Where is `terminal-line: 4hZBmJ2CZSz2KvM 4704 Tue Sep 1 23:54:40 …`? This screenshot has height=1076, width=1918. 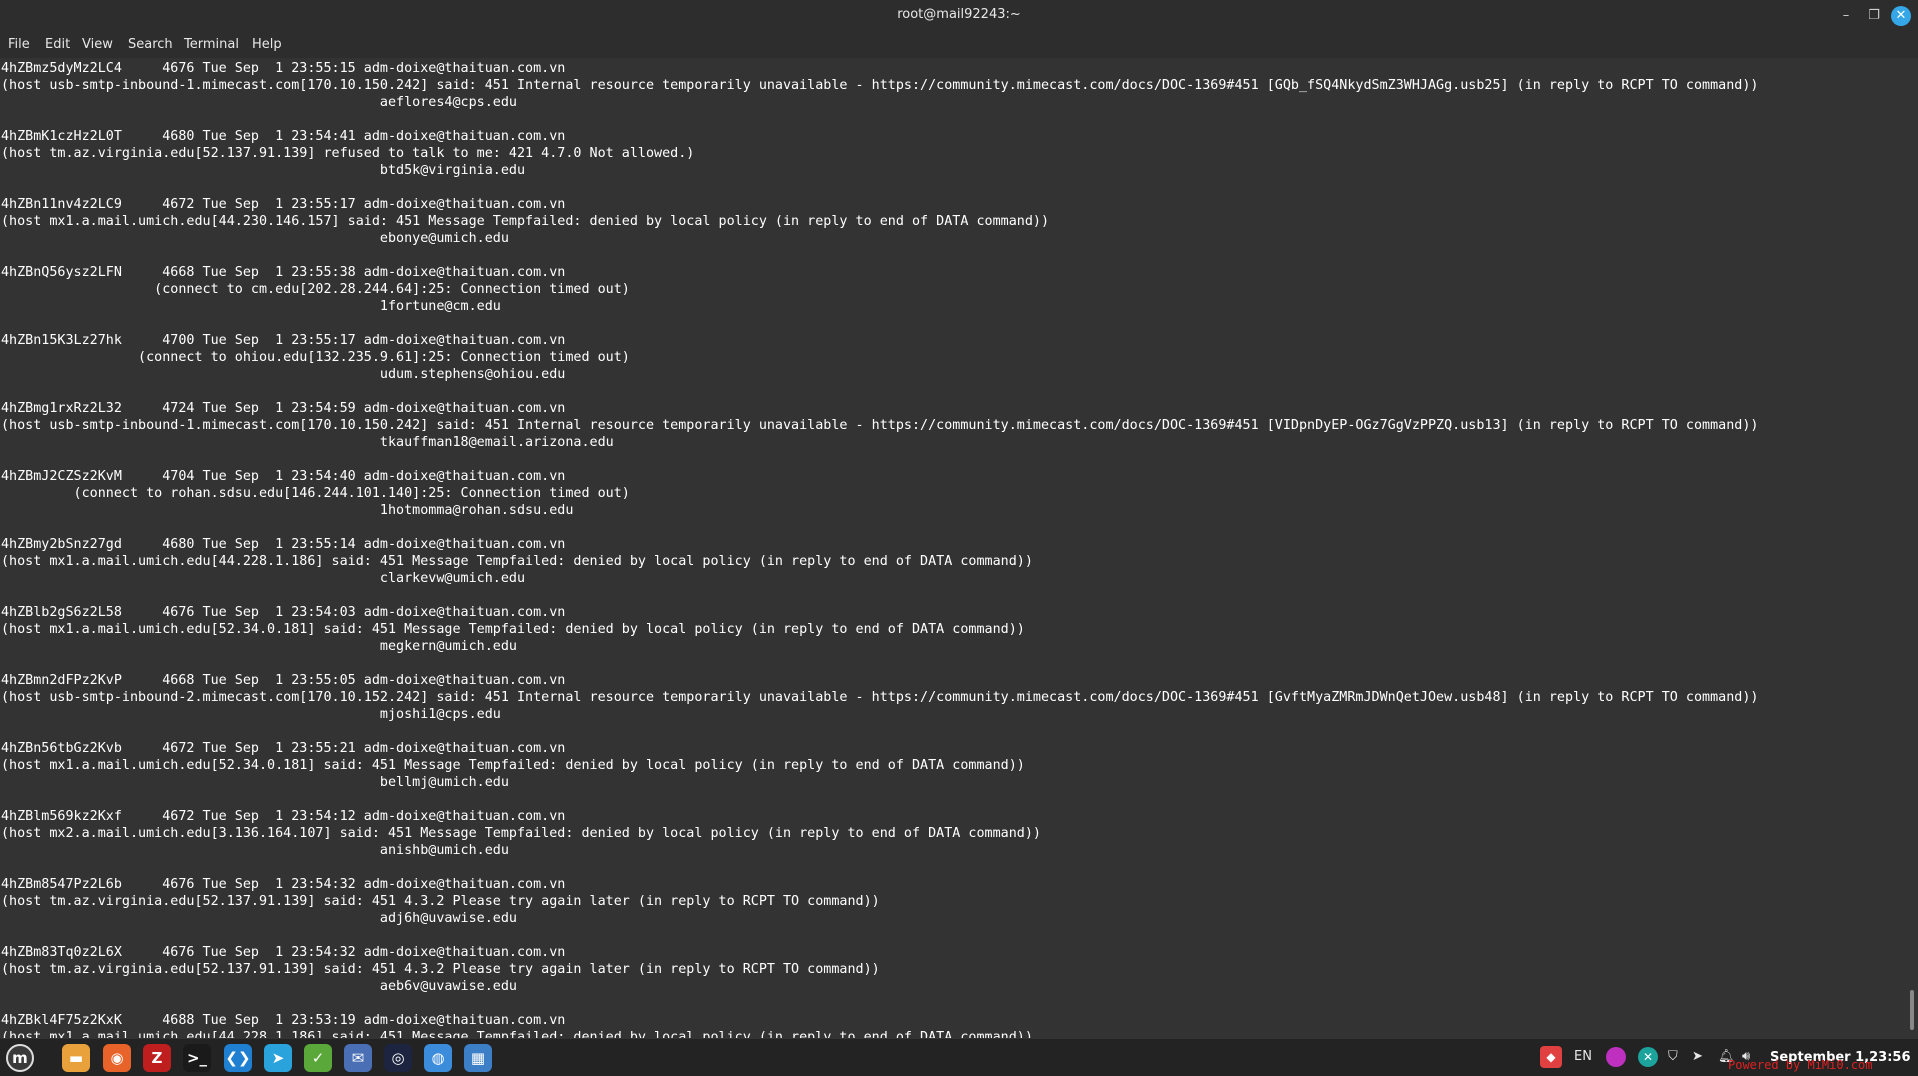
terminal-line: 4hZBmJ2CZSz2KvM 4704 Tue Sep 1 23:54:40 … is located at coordinates (283, 476).